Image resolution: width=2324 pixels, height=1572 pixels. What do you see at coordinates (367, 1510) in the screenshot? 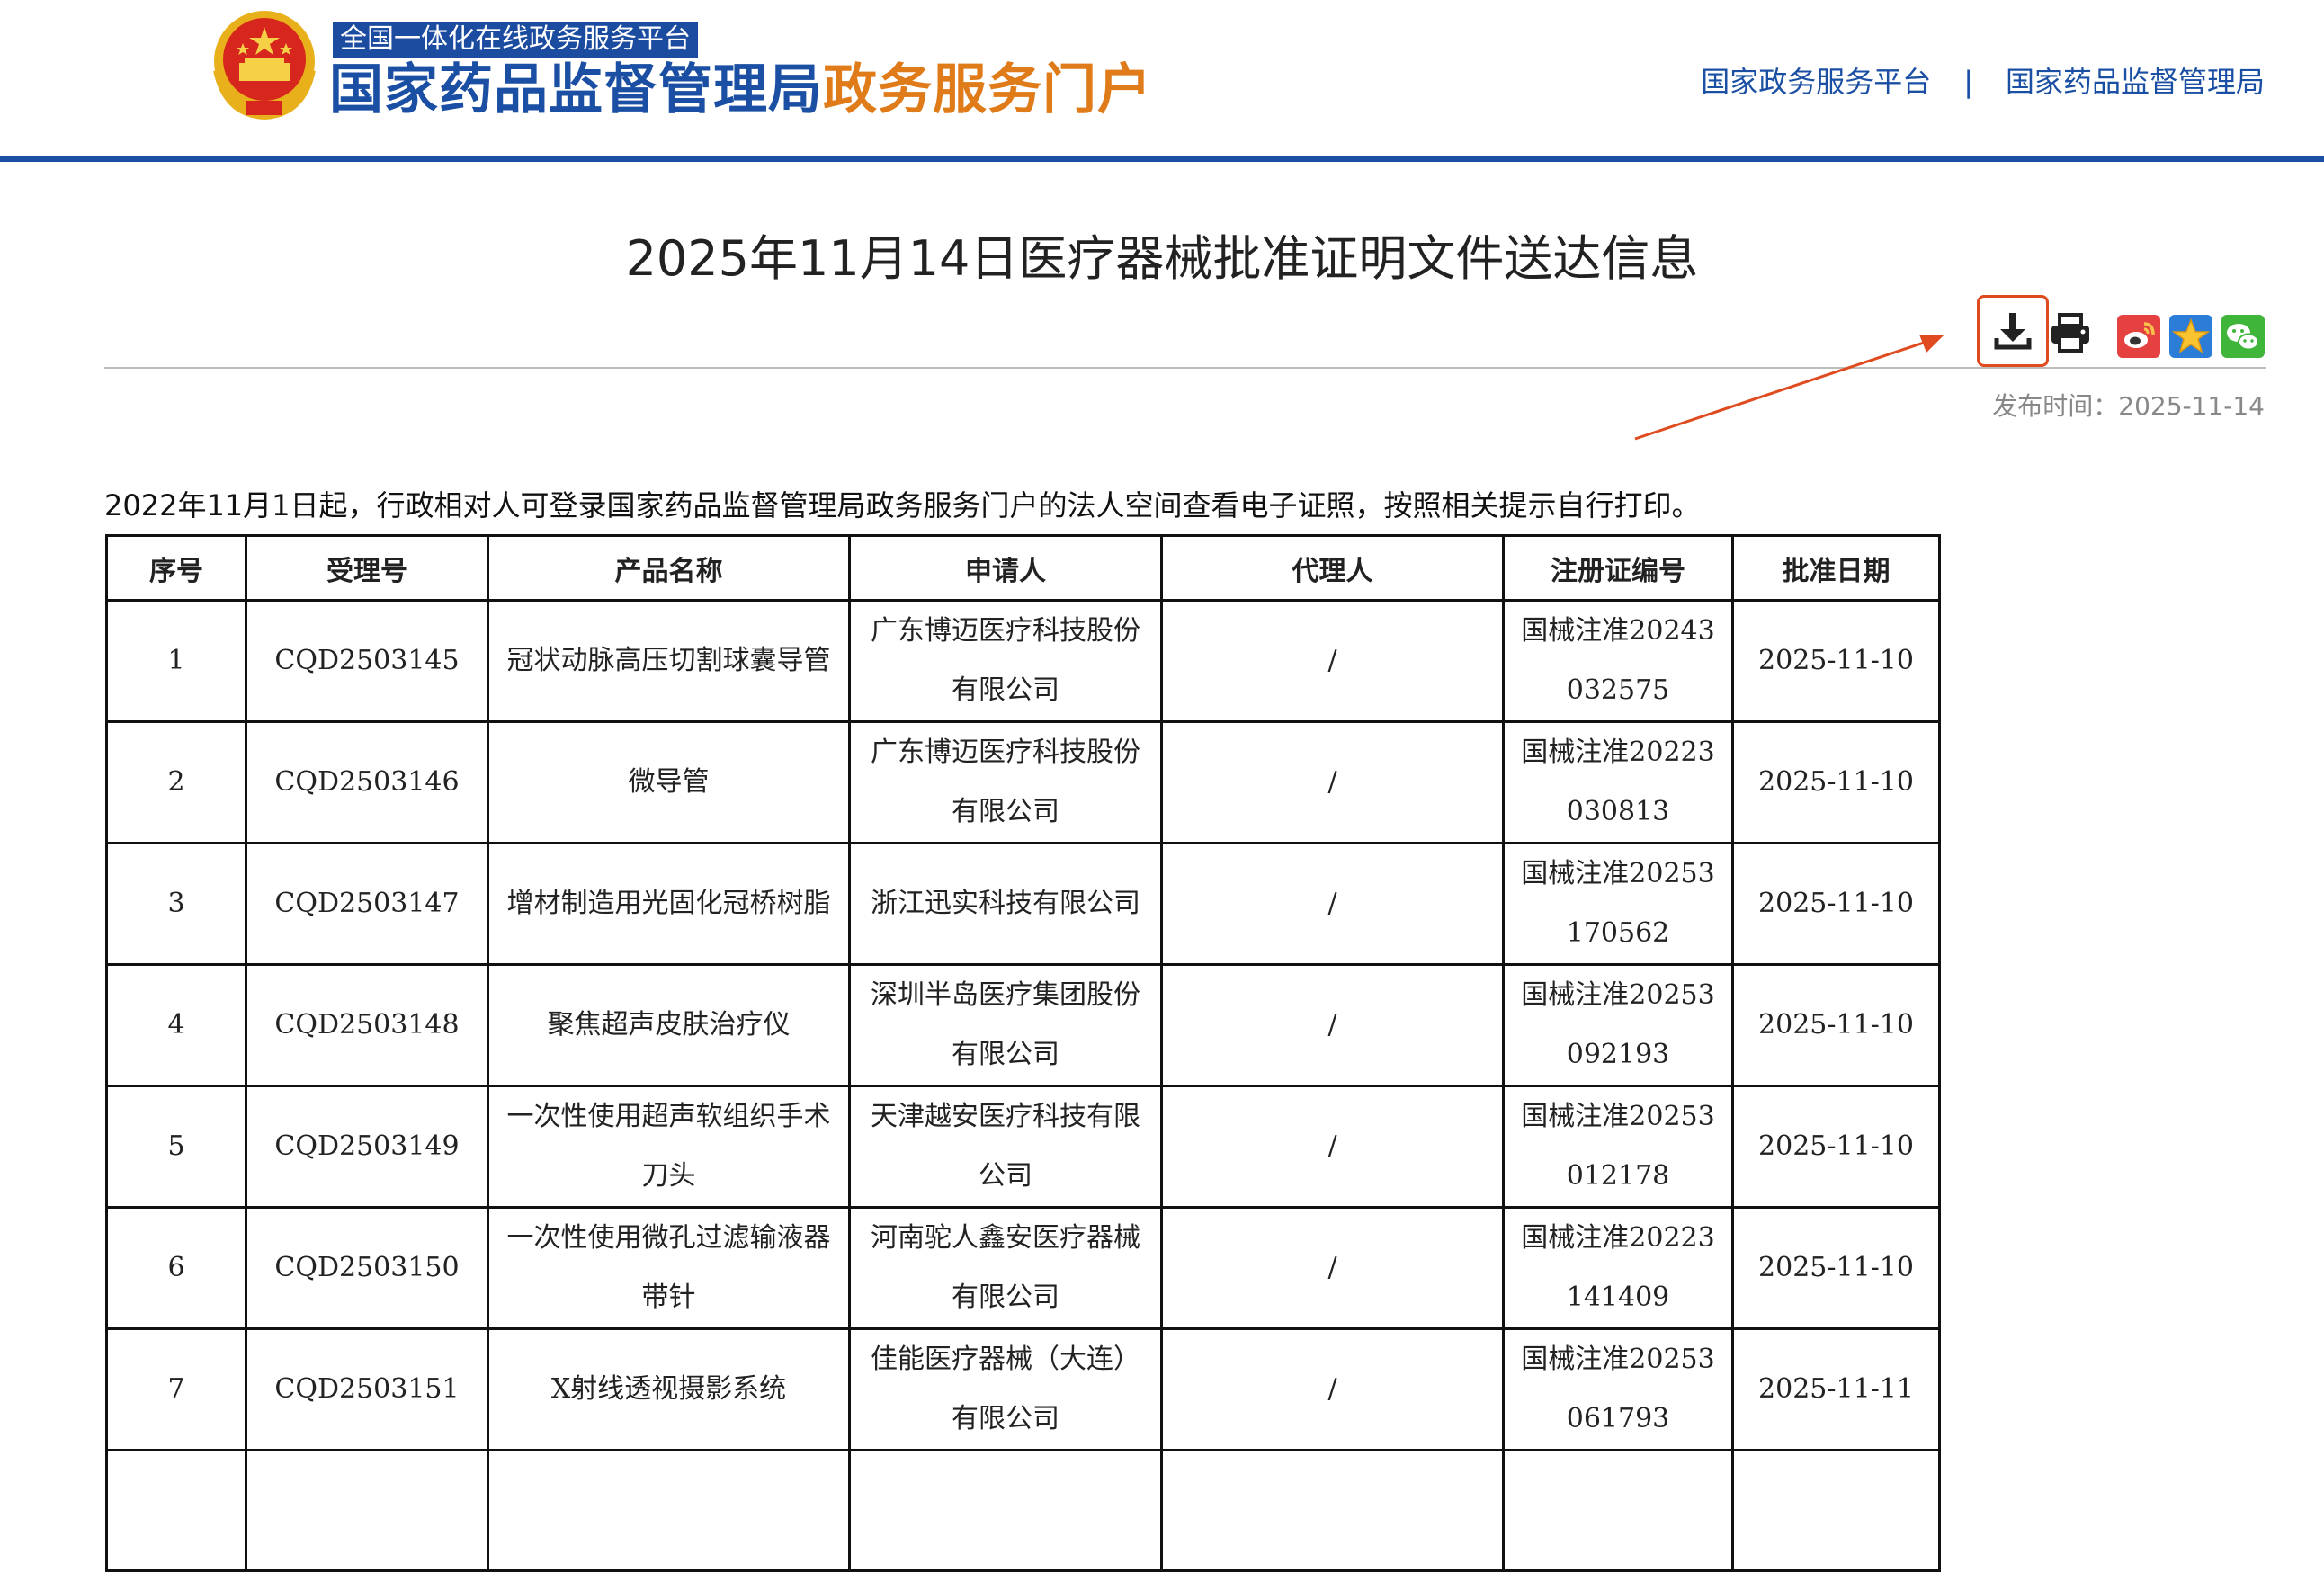
I see `cell-acceptance-no` at bounding box center [367, 1510].